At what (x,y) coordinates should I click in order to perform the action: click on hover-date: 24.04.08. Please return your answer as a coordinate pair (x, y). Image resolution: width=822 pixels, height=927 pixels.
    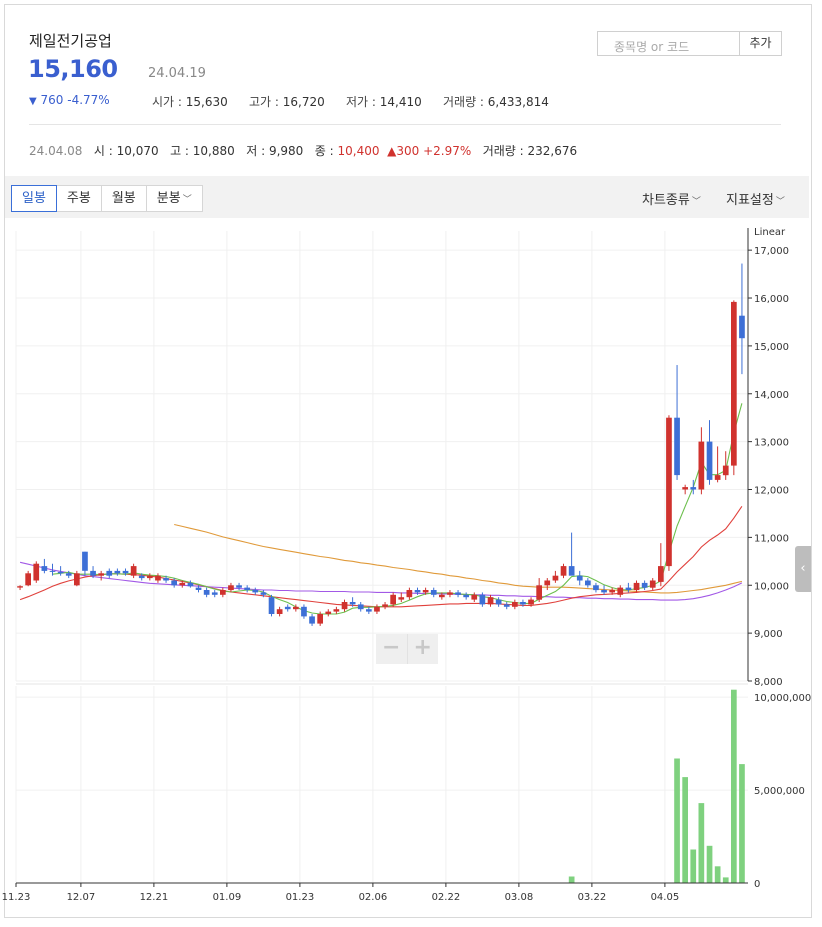
    Looking at the image, I should click on (56, 151).